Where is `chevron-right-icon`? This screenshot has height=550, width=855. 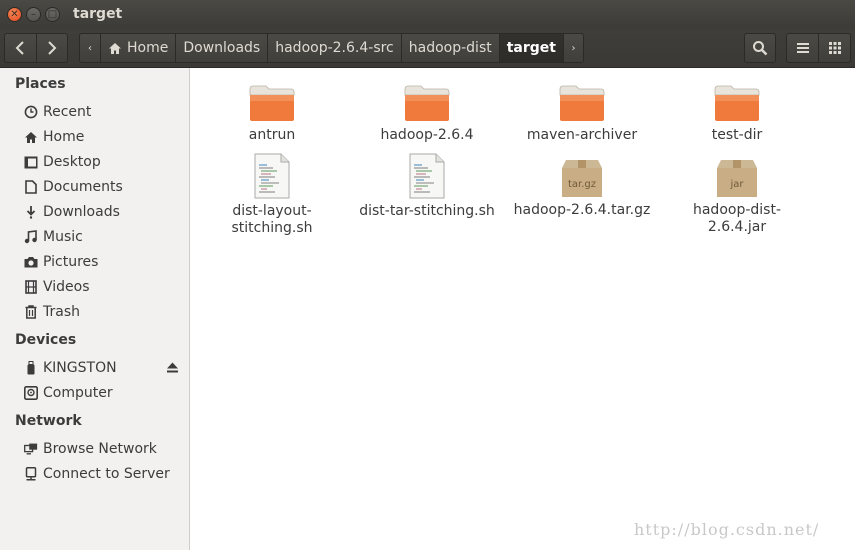
chevron-right-icon is located at coordinates (52, 48).